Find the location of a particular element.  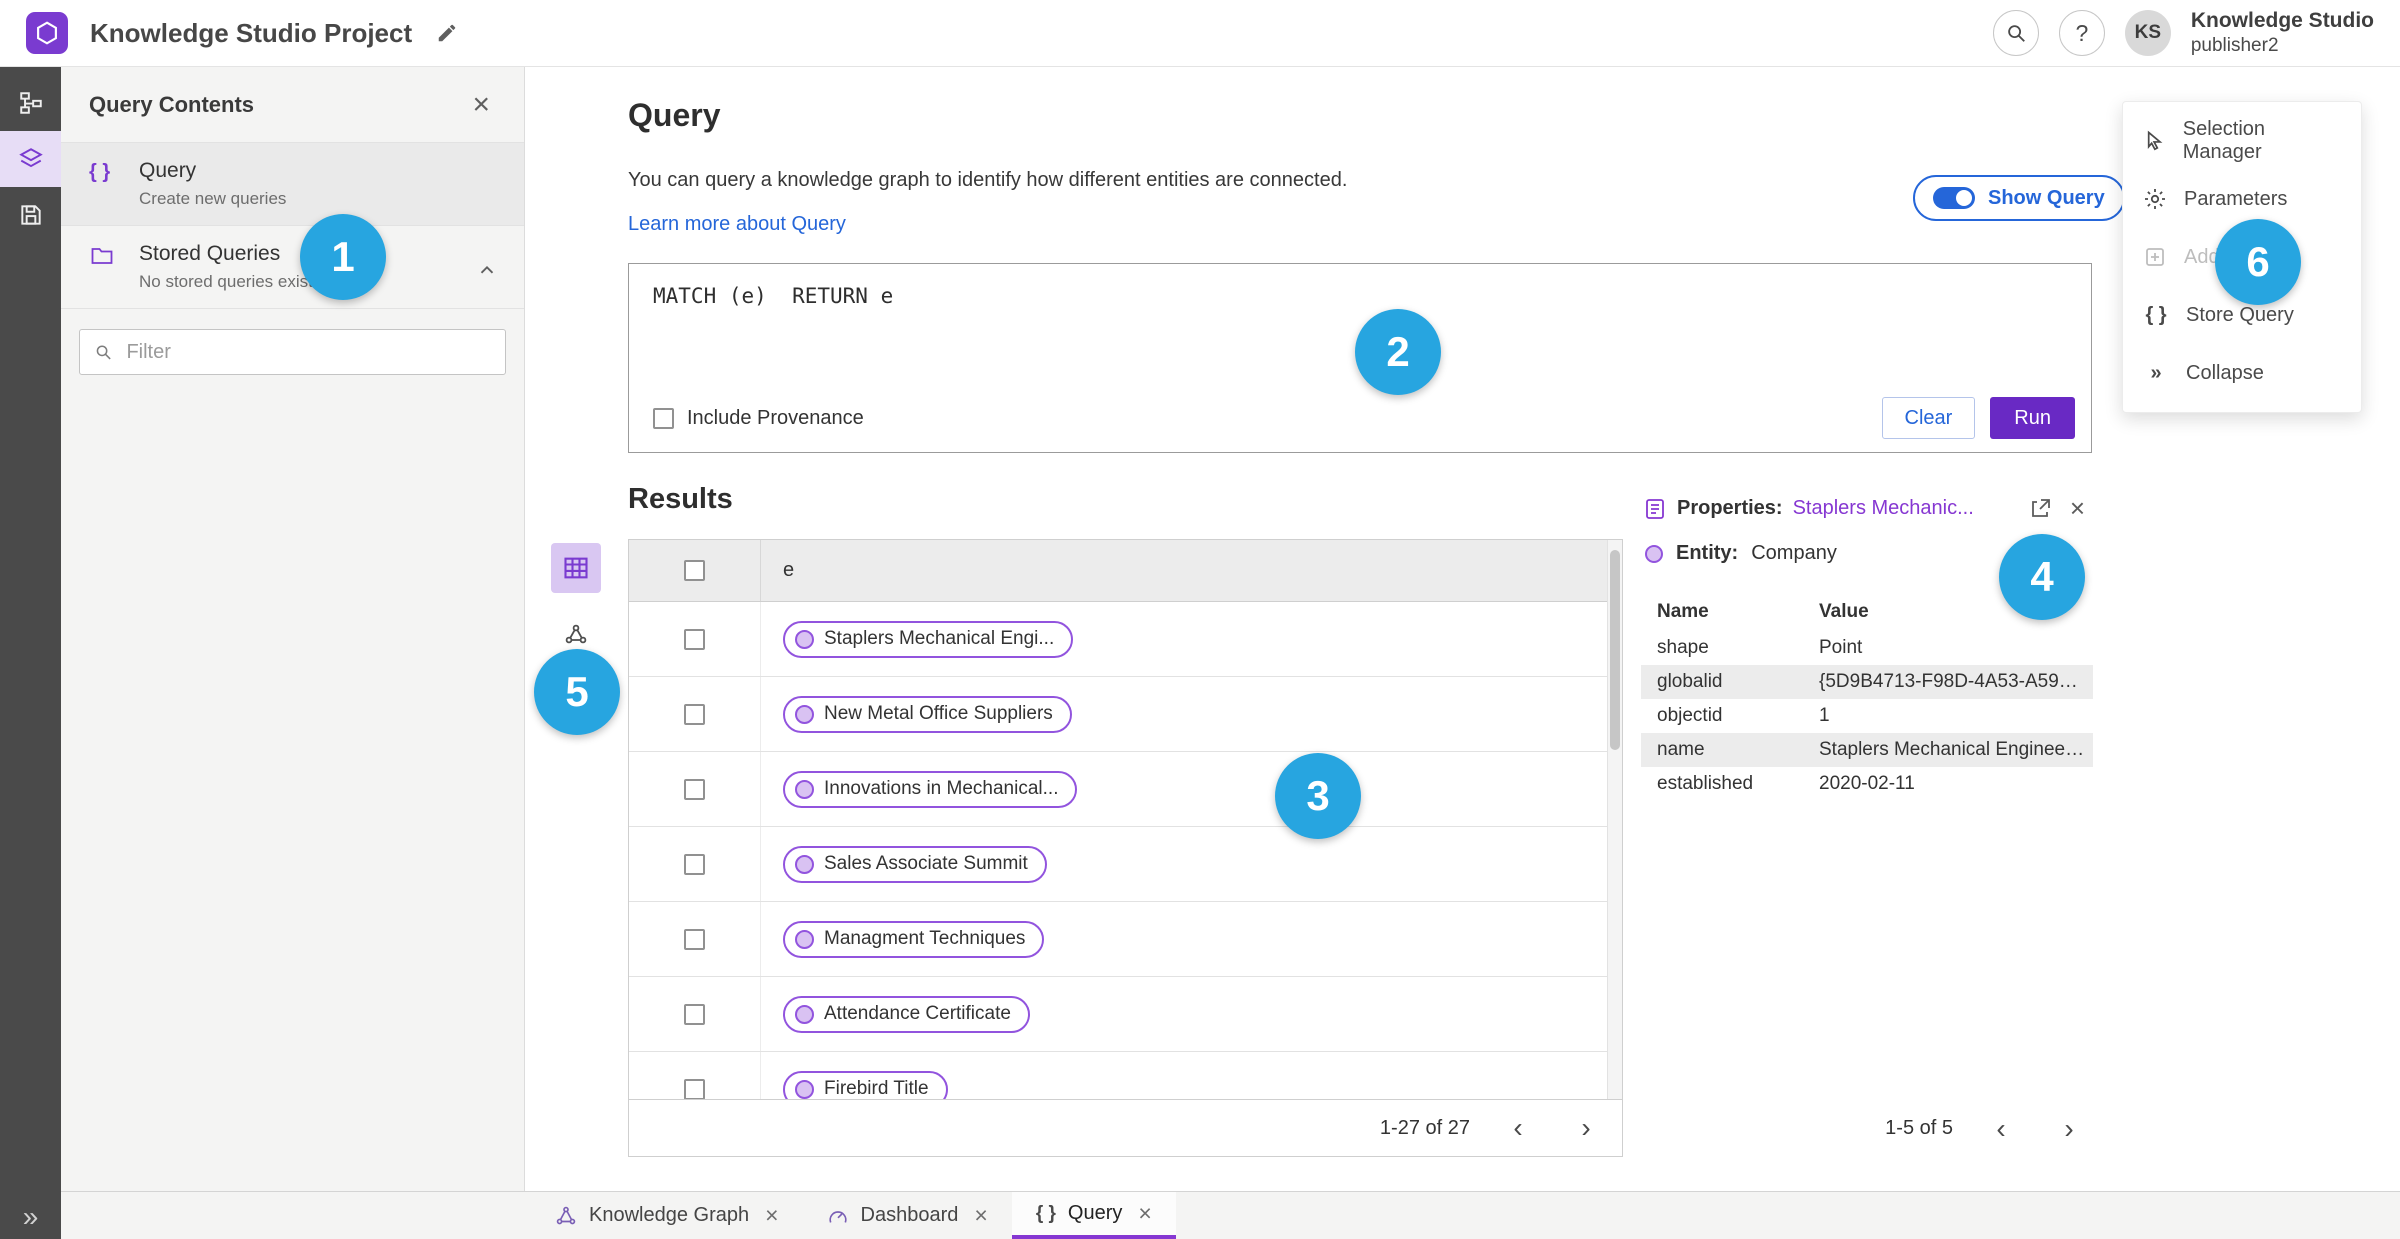

edit-title-button is located at coordinates (447, 33).